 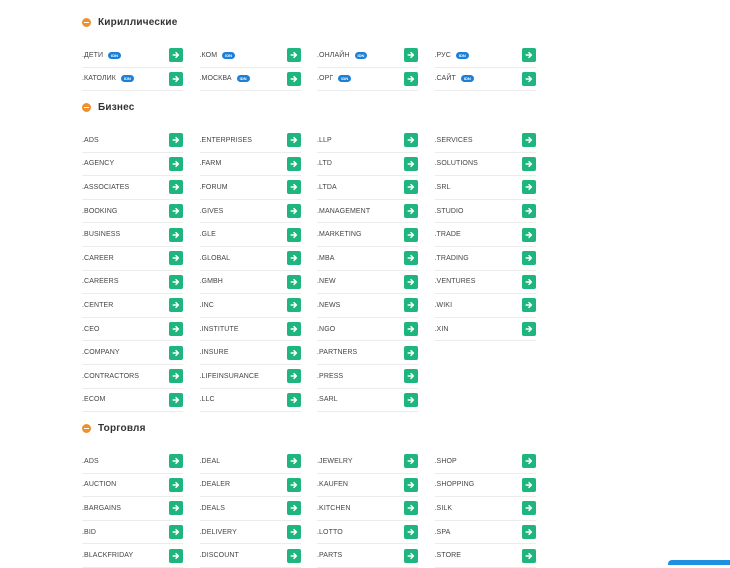 What do you see at coordinates (215, 484) in the screenshot?
I see `tld-label-group: .DEALER` at bounding box center [215, 484].